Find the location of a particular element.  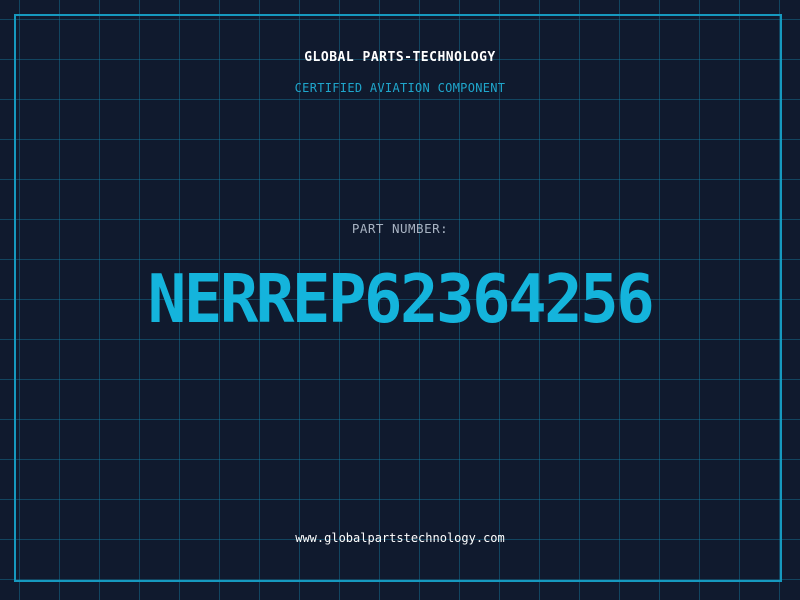

part-number-value: NERREP62364256 is located at coordinates (401, 299).